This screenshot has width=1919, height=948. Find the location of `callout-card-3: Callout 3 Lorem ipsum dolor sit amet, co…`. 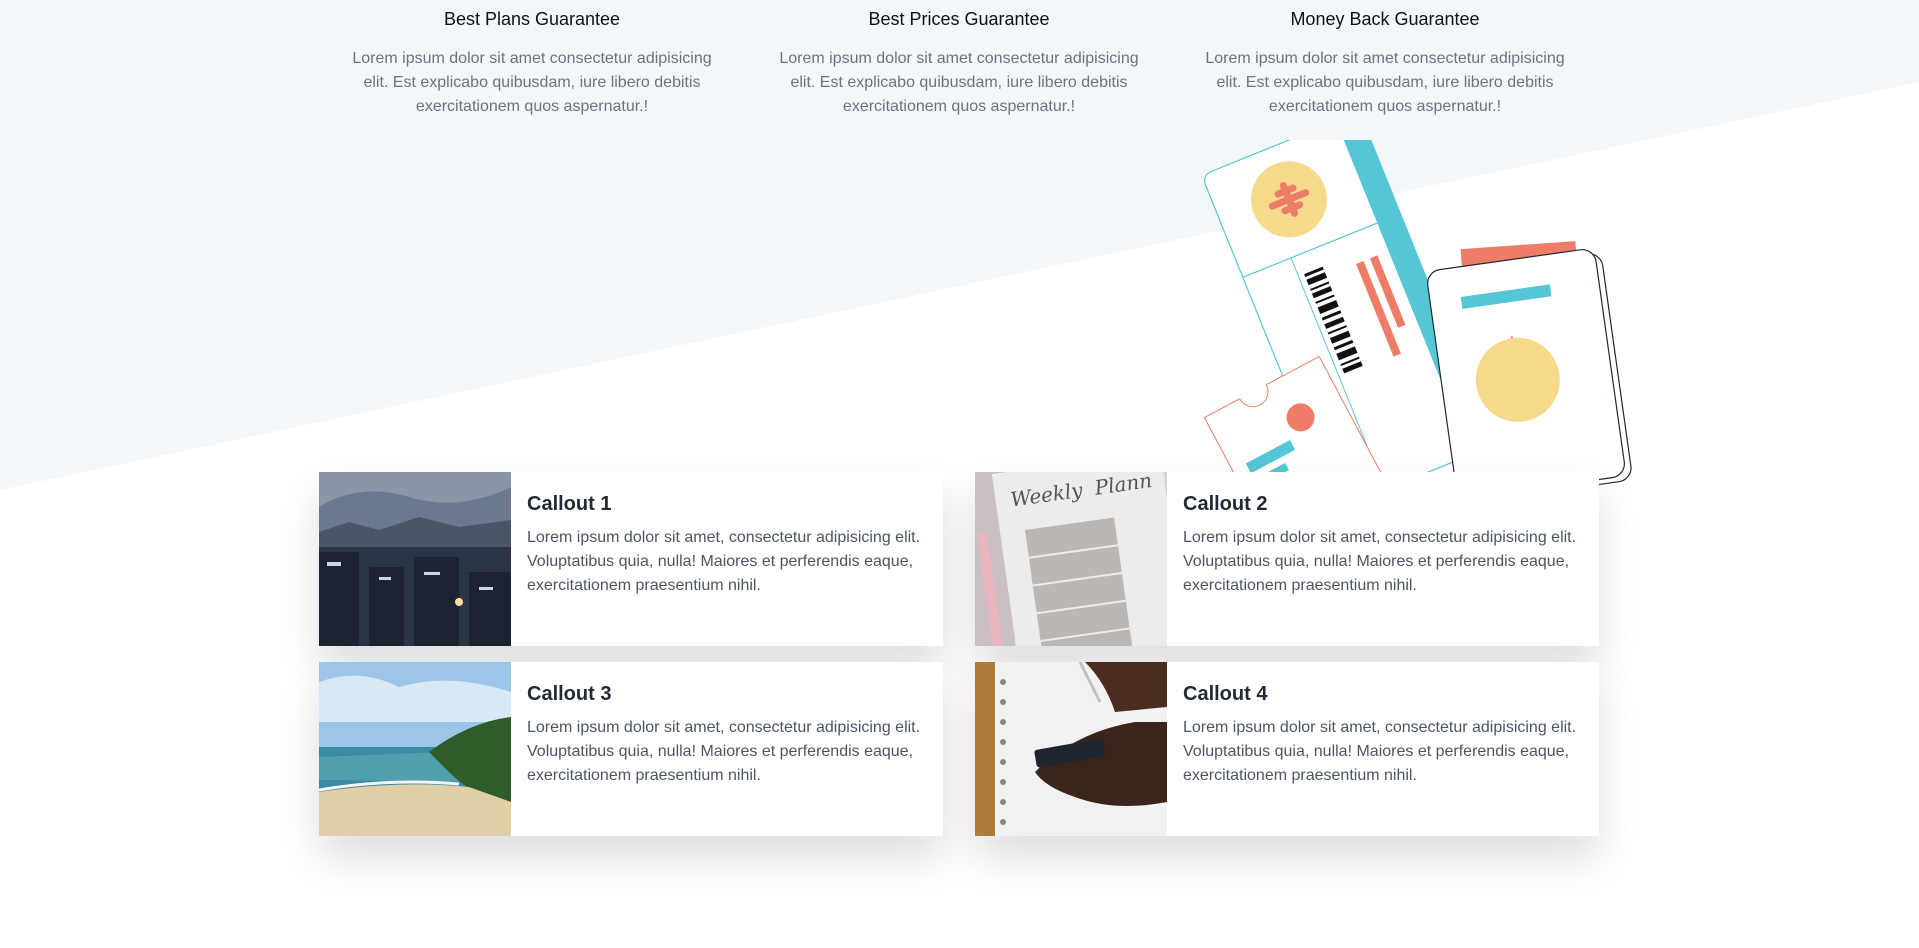

callout-card-3: Callout 3 Lorem ipsum dolor sit amet, co… is located at coordinates (631, 749).